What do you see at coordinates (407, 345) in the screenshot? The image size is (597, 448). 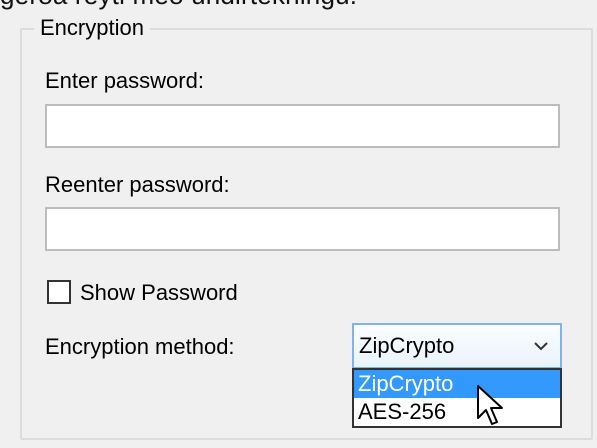 I see `encryption-method-selected-value: ZipCrypto` at bounding box center [407, 345].